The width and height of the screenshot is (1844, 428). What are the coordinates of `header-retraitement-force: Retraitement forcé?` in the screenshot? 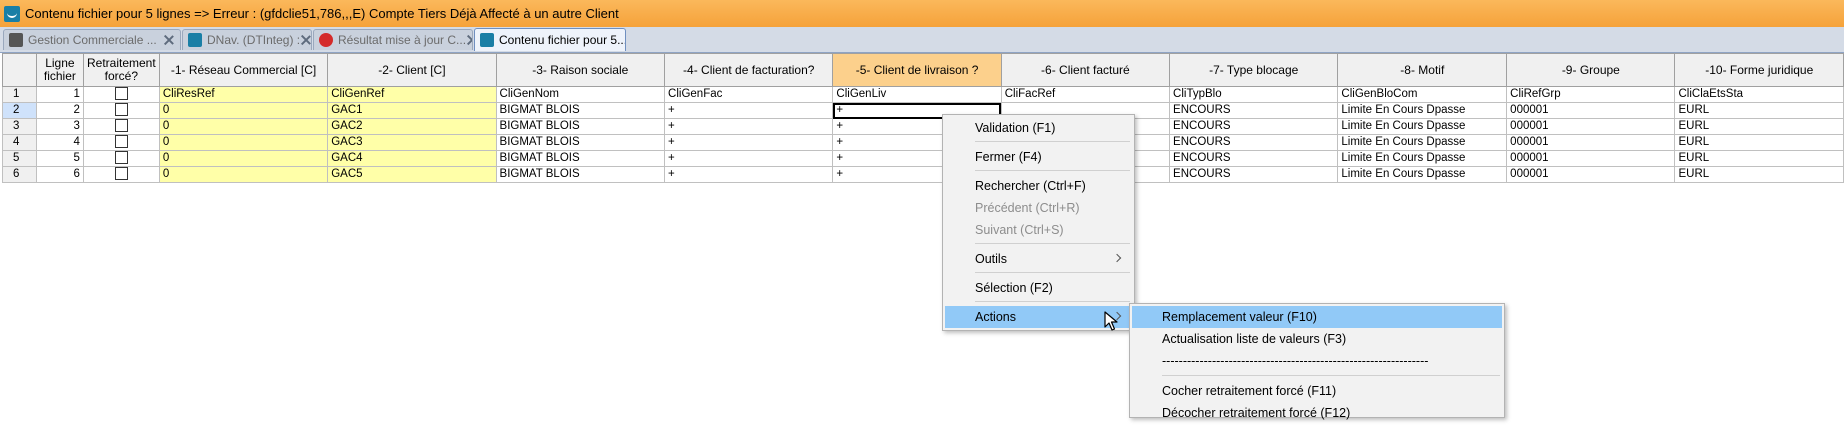 It's located at (121, 70).